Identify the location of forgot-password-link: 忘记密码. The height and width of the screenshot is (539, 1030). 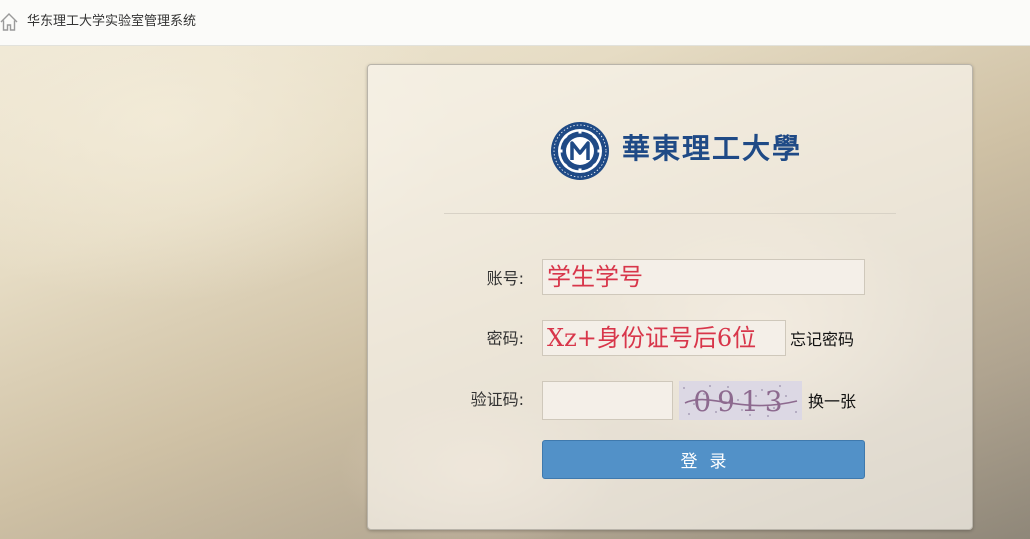
(822, 340).